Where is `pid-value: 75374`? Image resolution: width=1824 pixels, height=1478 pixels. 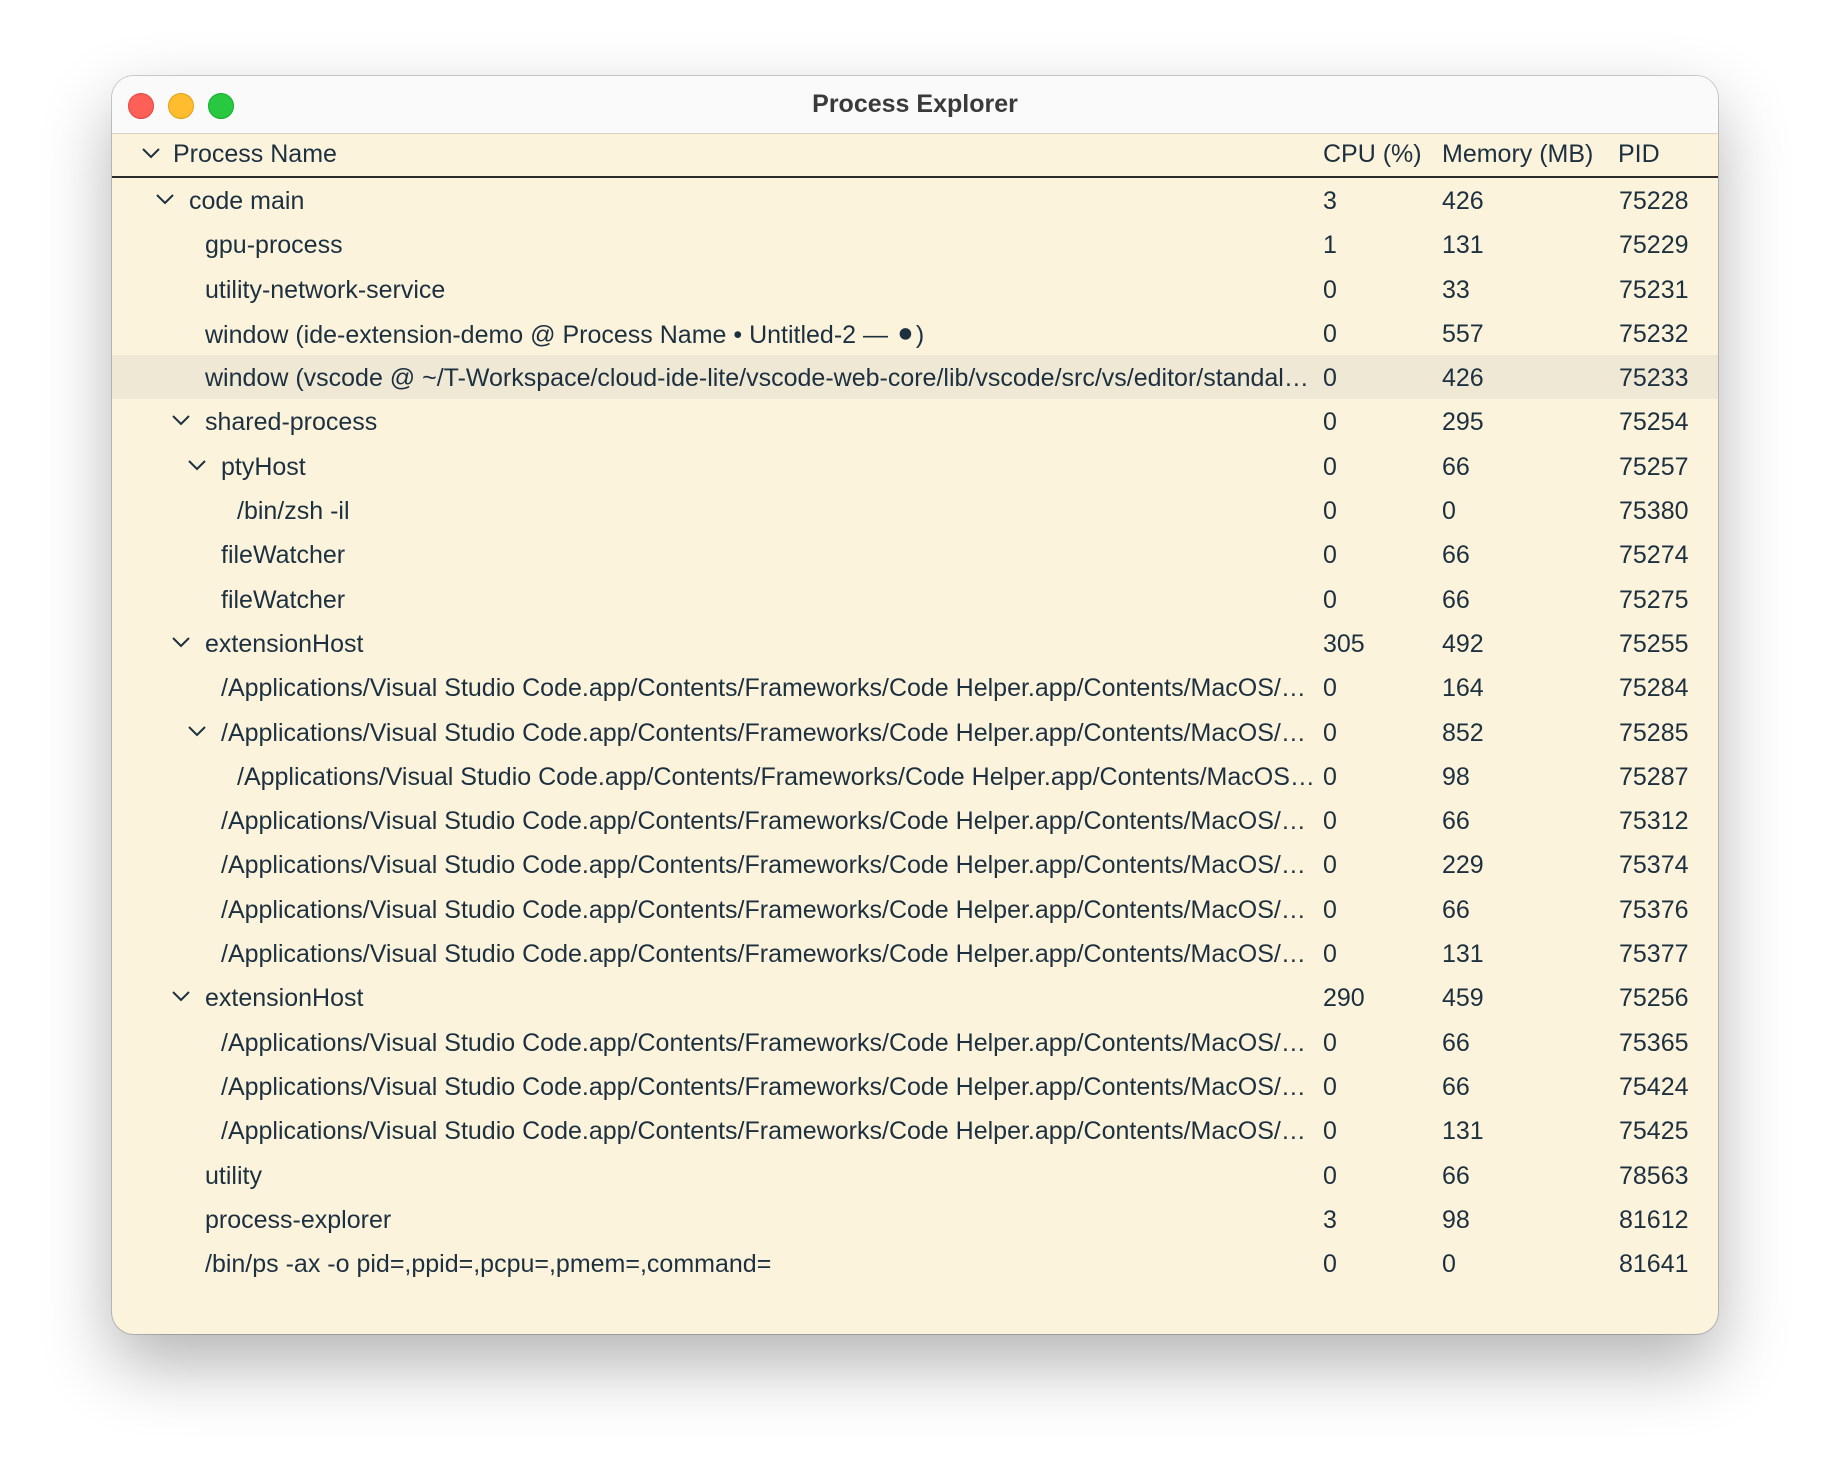 pid-value: 75374 is located at coordinates (1654, 865).